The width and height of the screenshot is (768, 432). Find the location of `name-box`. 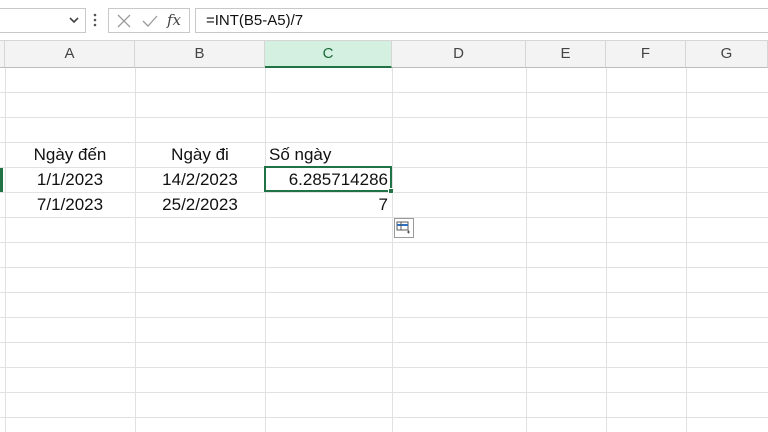

name-box is located at coordinates (43, 20).